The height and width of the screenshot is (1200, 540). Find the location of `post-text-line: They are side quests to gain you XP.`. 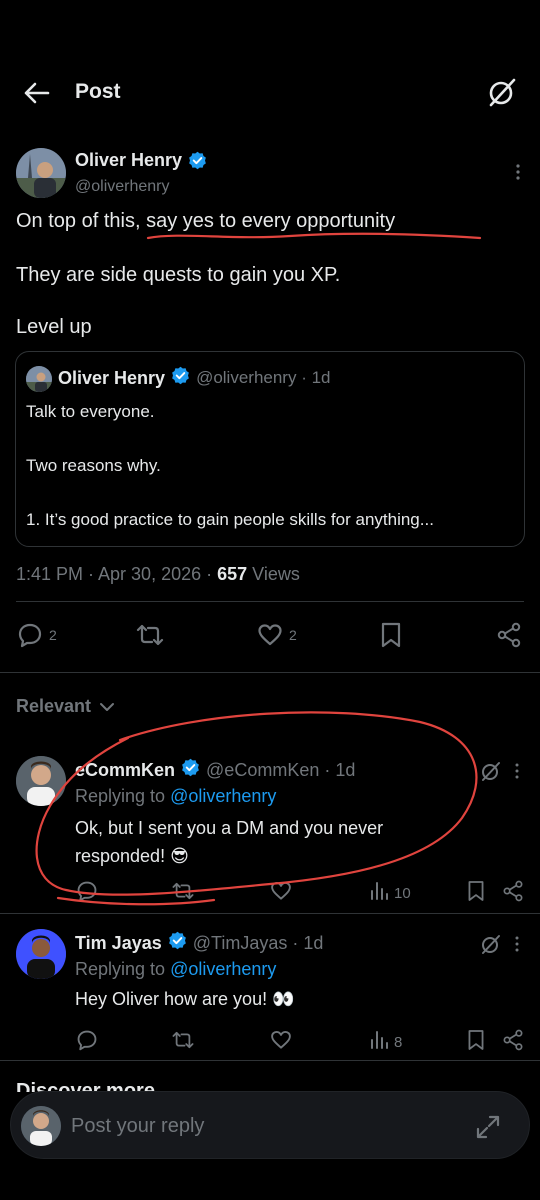

post-text-line: They are side quests to gain you XP. is located at coordinates (178, 275).